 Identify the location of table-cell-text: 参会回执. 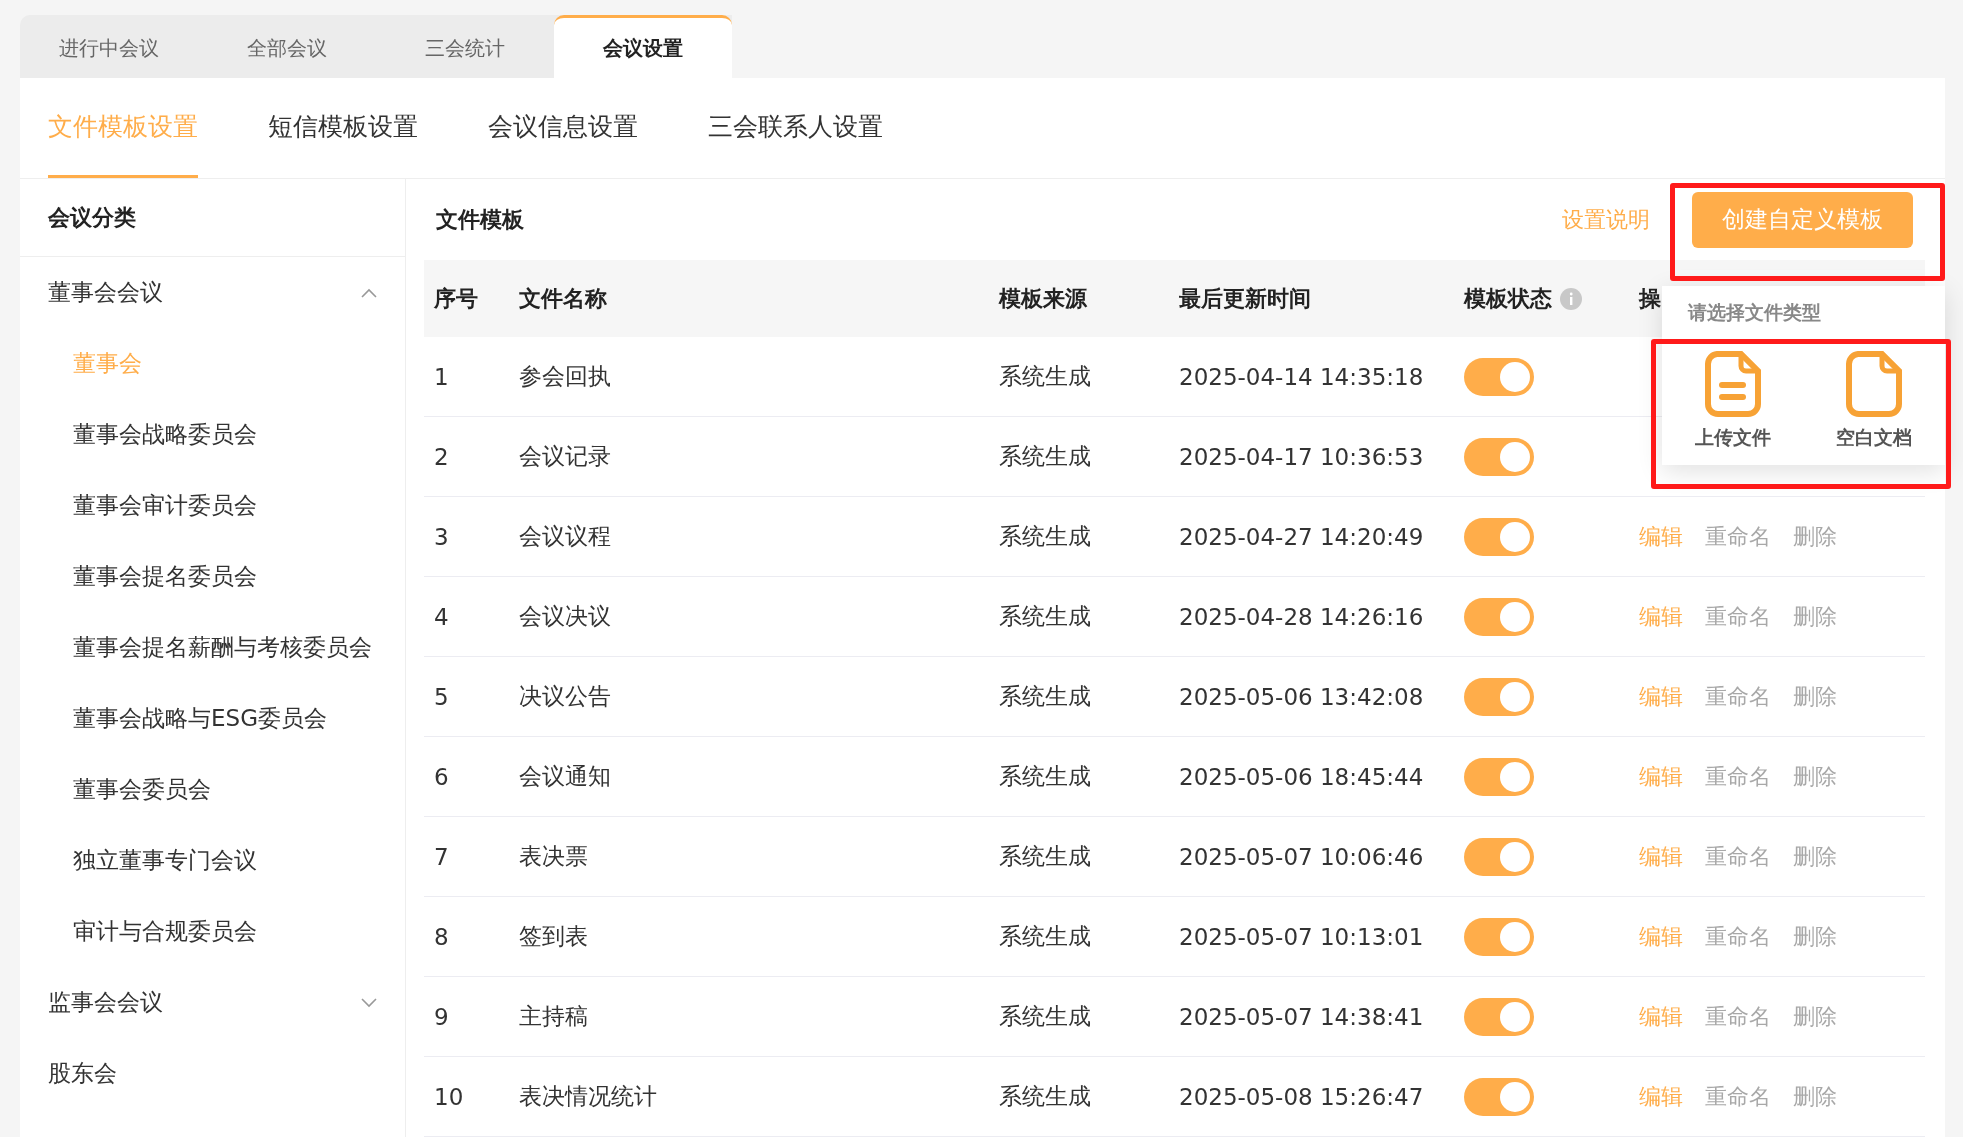
(565, 376).